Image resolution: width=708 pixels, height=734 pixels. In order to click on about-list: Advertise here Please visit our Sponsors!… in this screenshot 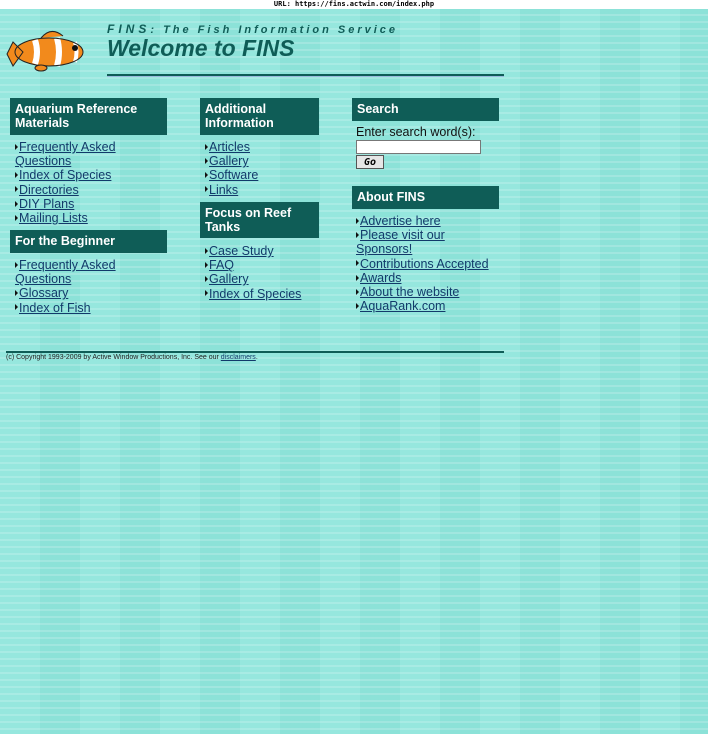, I will do `click(426, 263)`.